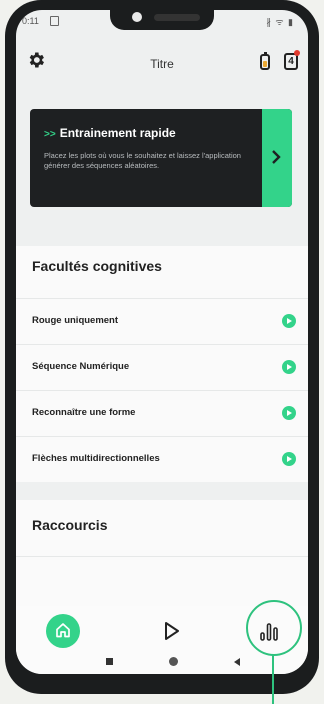  What do you see at coordinates (177, 17) in the screenshot?
I see `speaker-grille` at bounding box center [177, 17].